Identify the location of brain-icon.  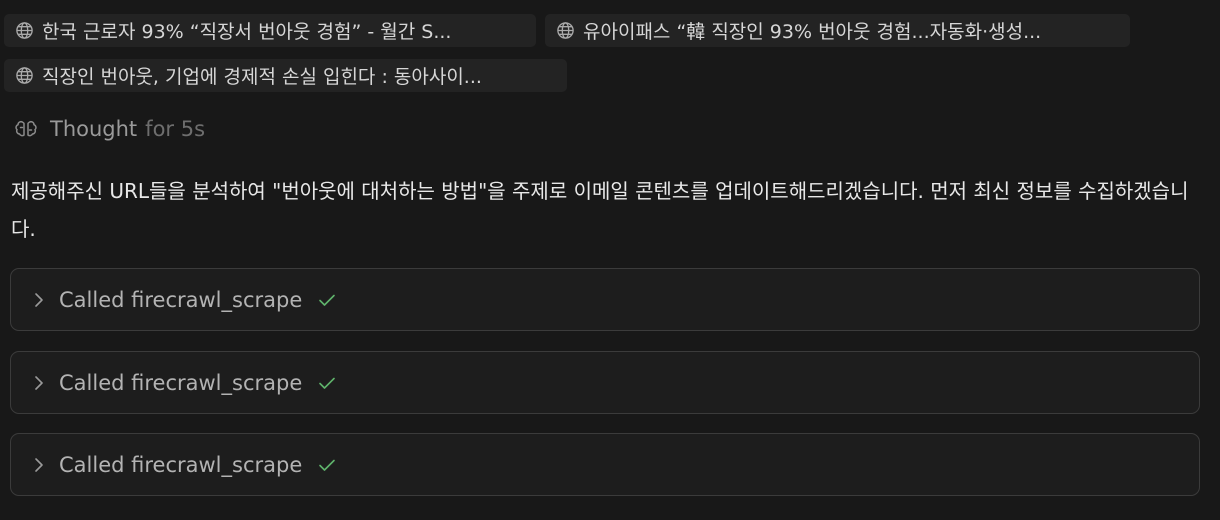
(26, 129).